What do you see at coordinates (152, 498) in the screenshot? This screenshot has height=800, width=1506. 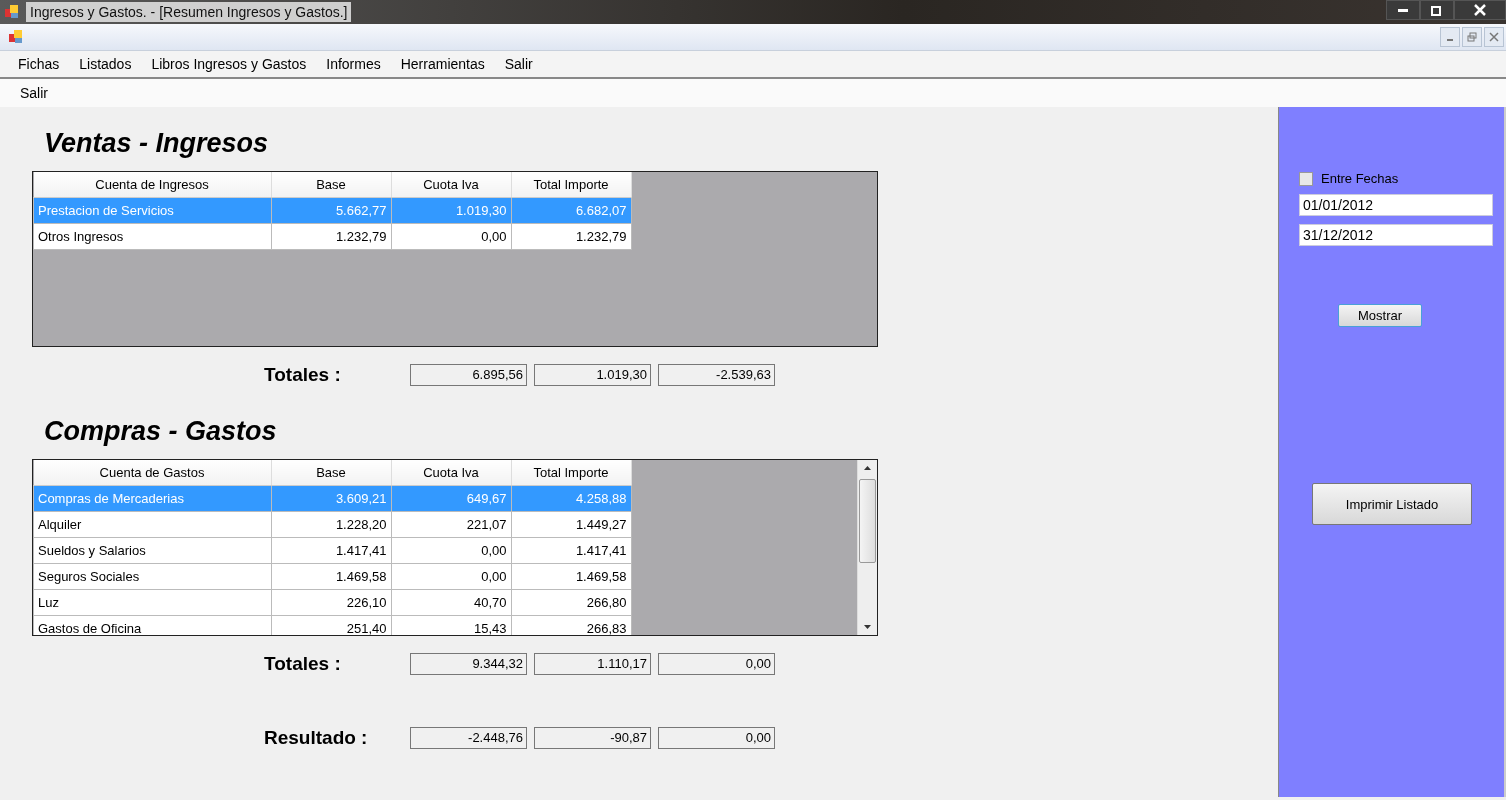 I see `table-cell: Compras de Mercaderias` at bounding box center [152, 498].